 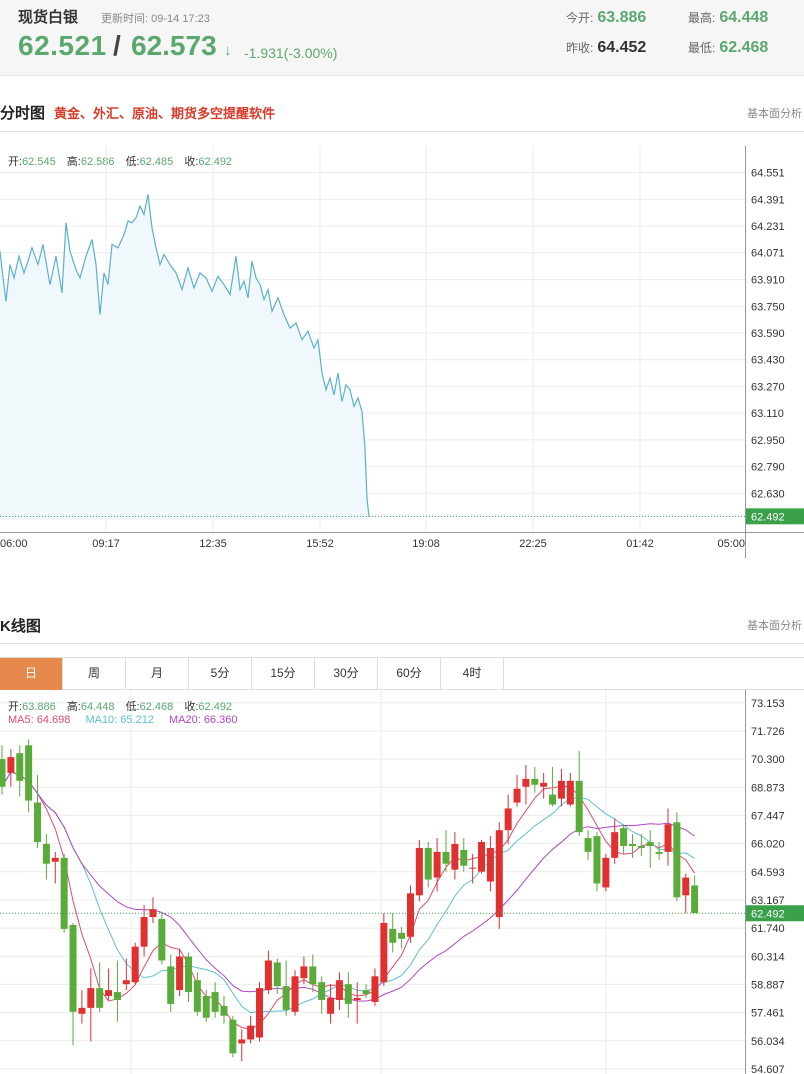 I want to click on tab-monthly: 月, so click(x=157, y=674).